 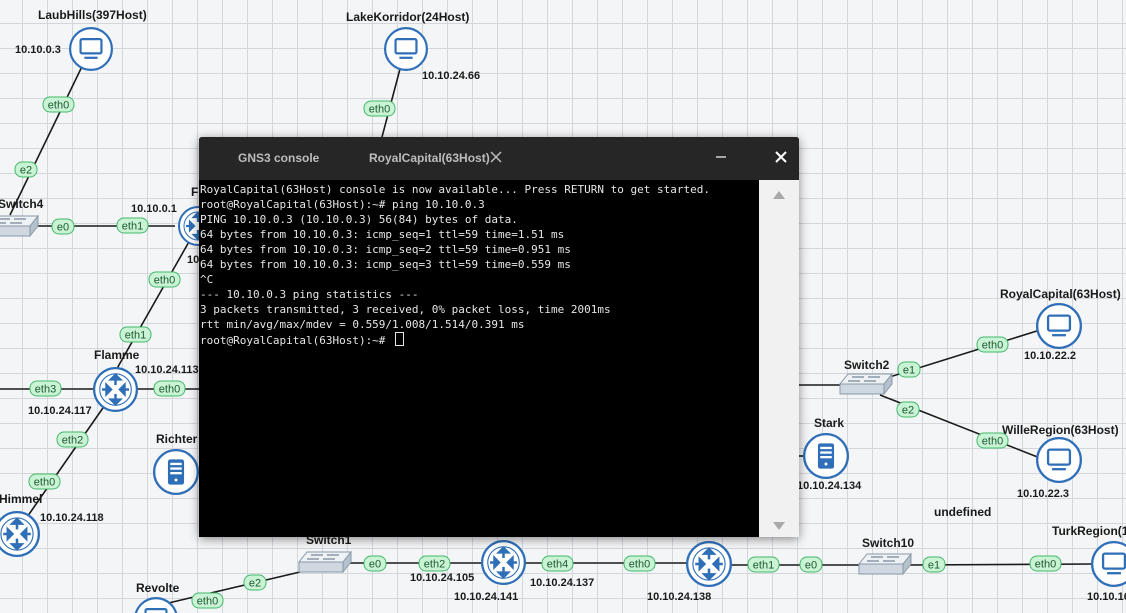 What do you see at coordinates (309, 294) in the screenshot?
I see `terminal-line: --- 10.10.0.3 ping statistics ---` at bounding box center [309, 294].